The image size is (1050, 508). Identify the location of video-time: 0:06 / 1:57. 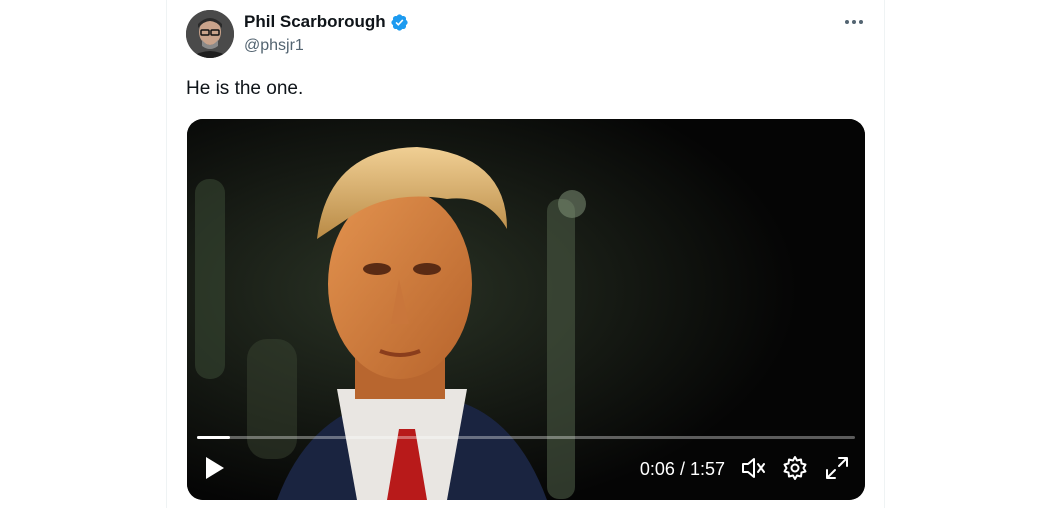
(682, 469).